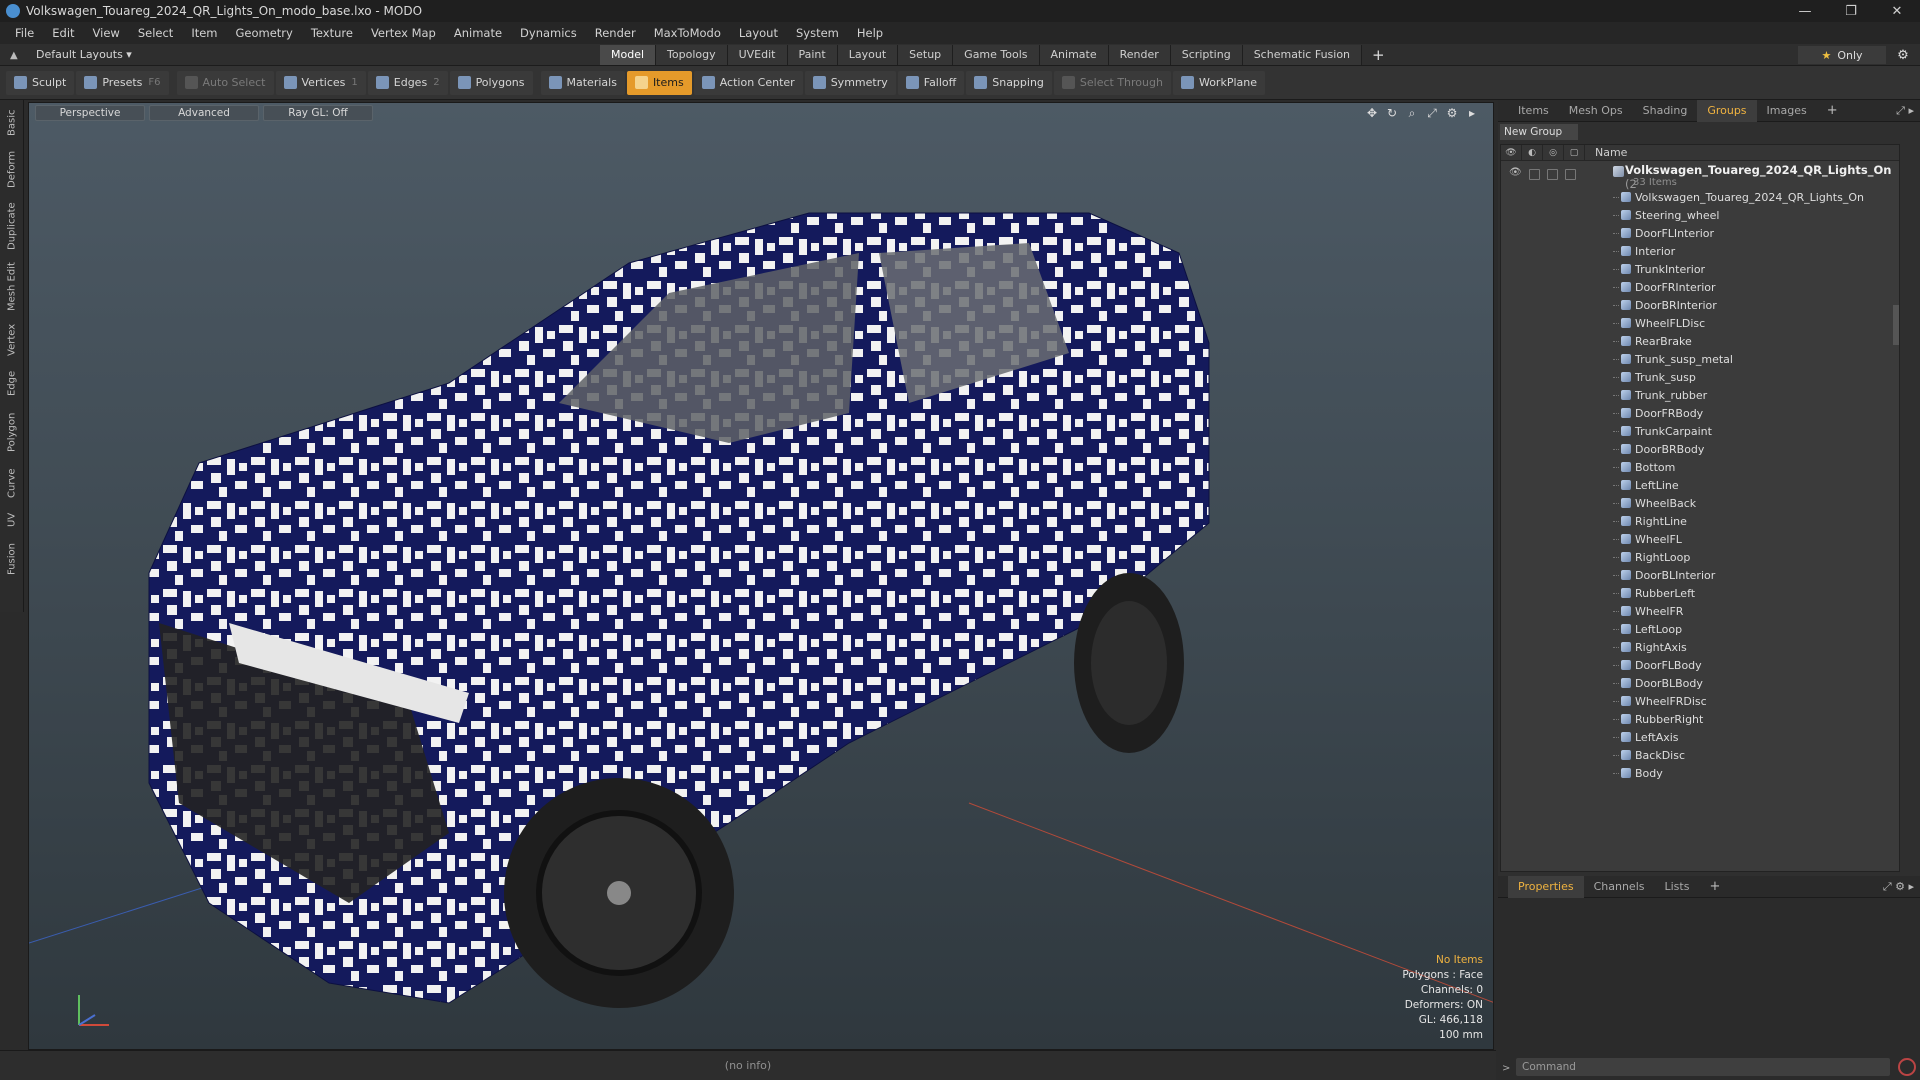 The height and width of the screenshot is (1080, 1920). I want to click on group-child-item: DoorBLInterior, so click(1756, 575).